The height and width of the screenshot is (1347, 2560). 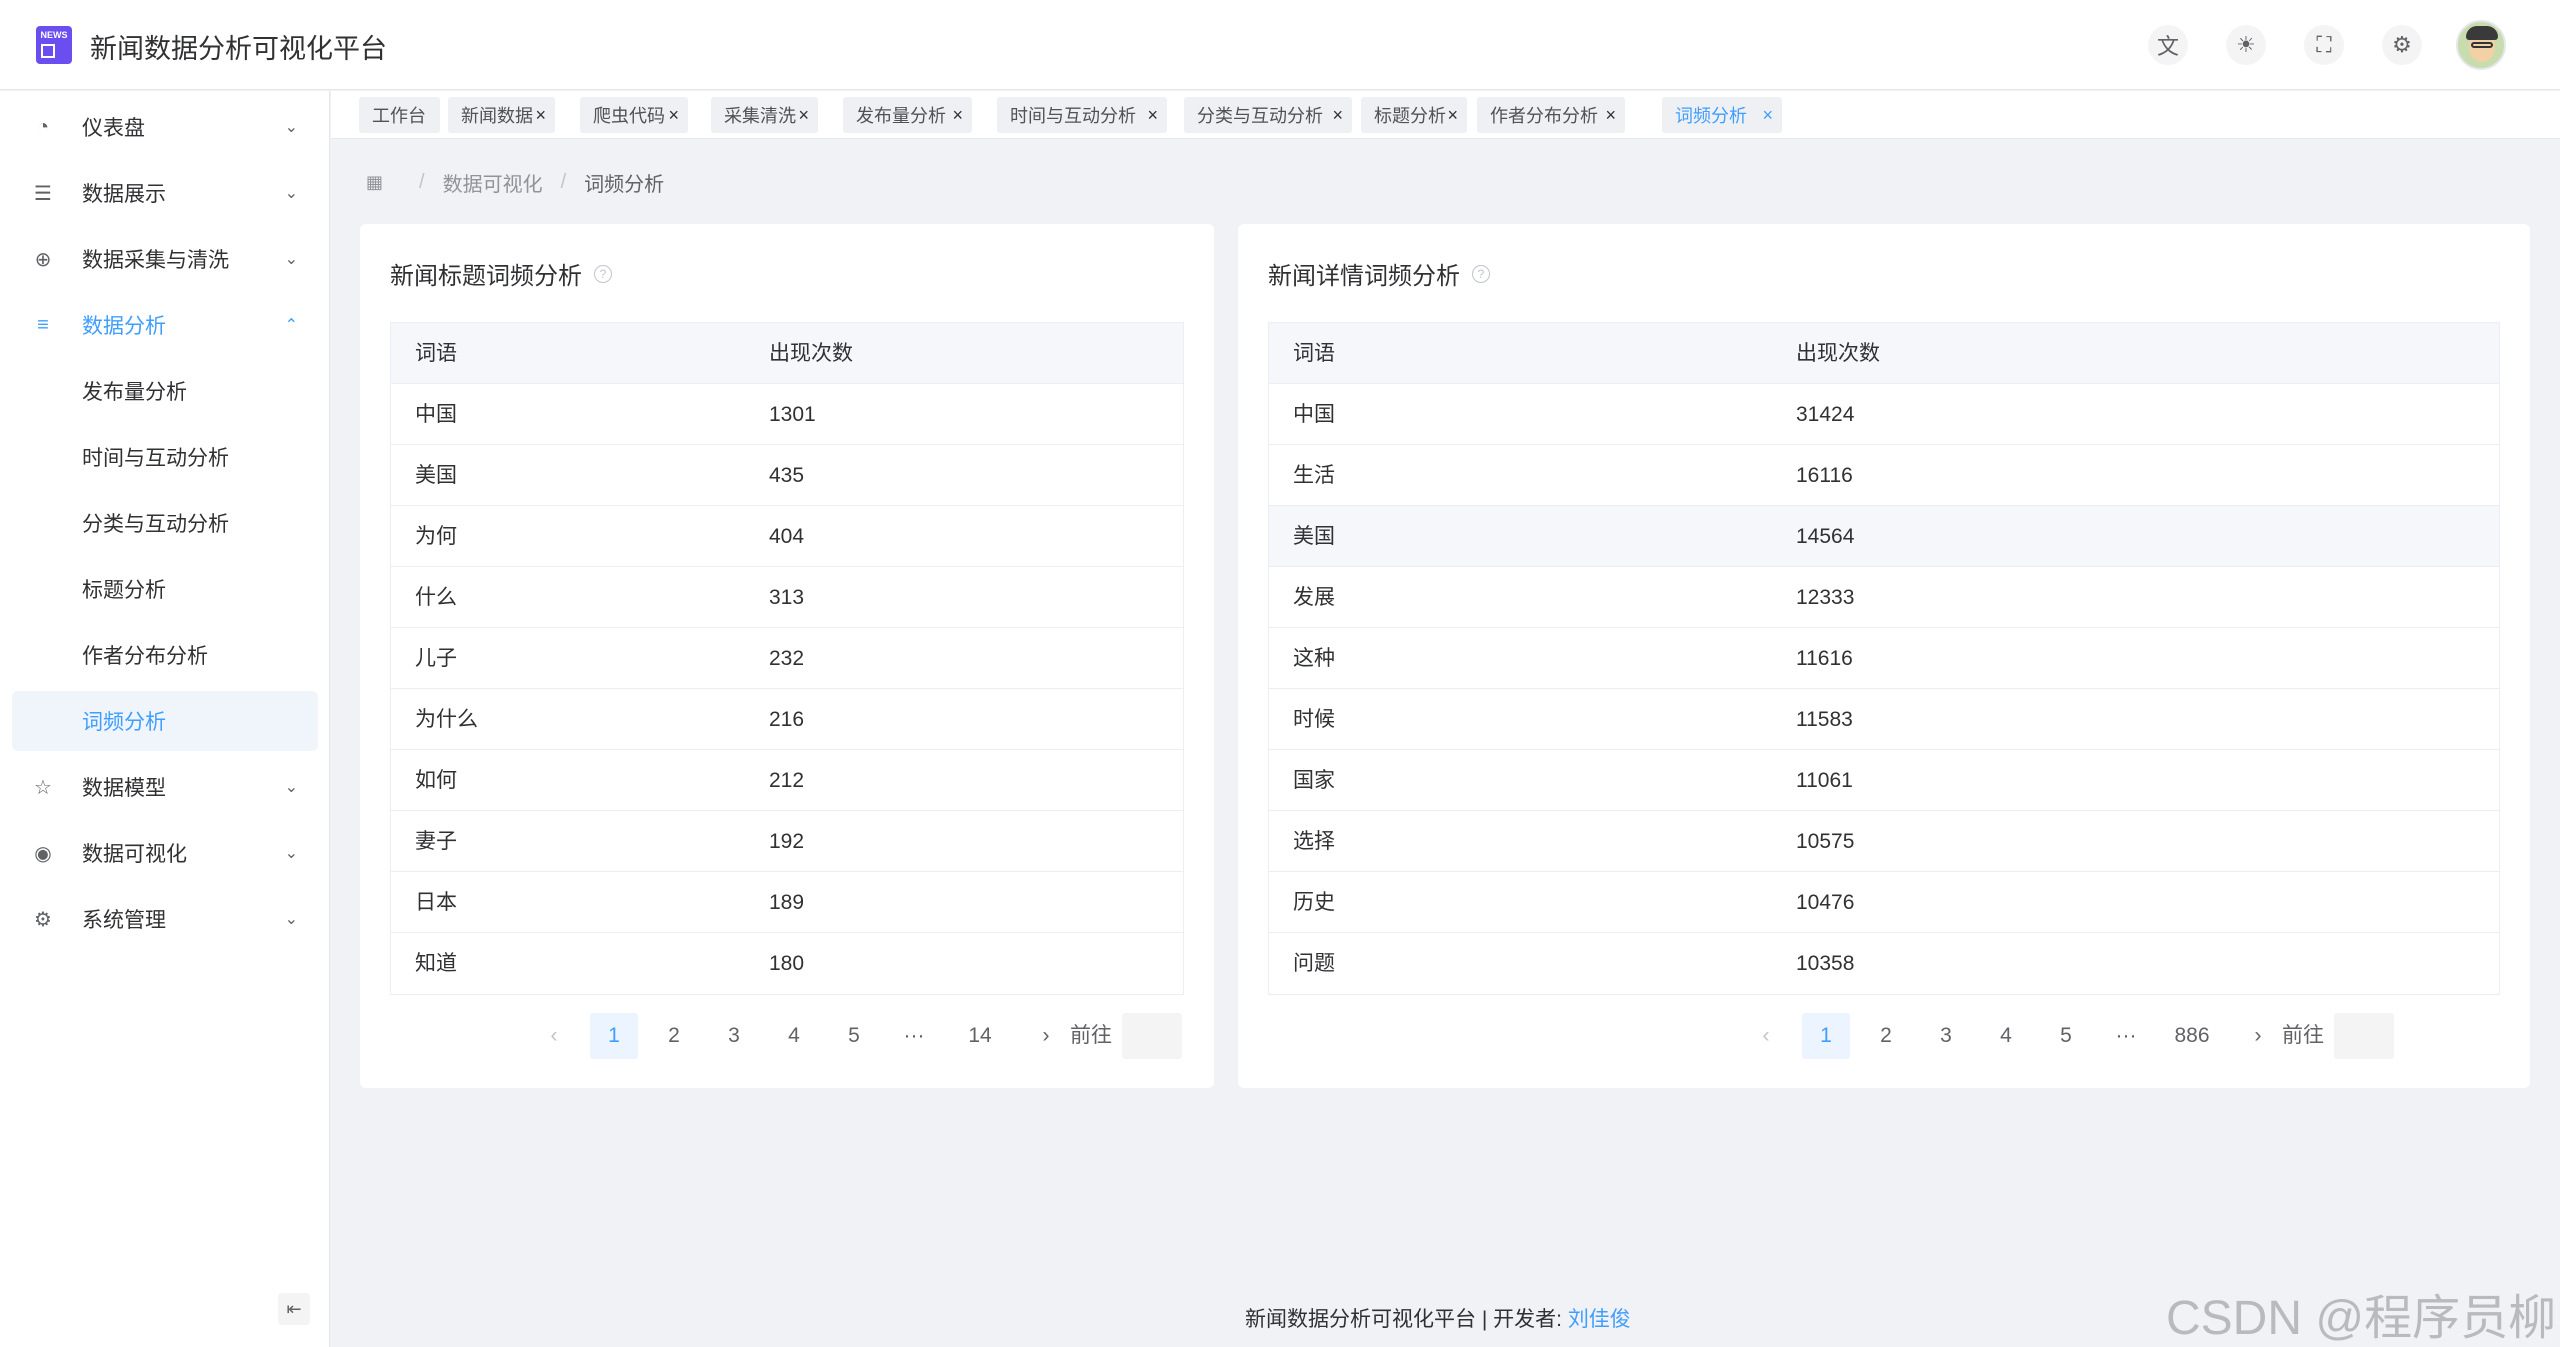 I want to click on tab-label: 新闻数据, so click(x=497, y=116).